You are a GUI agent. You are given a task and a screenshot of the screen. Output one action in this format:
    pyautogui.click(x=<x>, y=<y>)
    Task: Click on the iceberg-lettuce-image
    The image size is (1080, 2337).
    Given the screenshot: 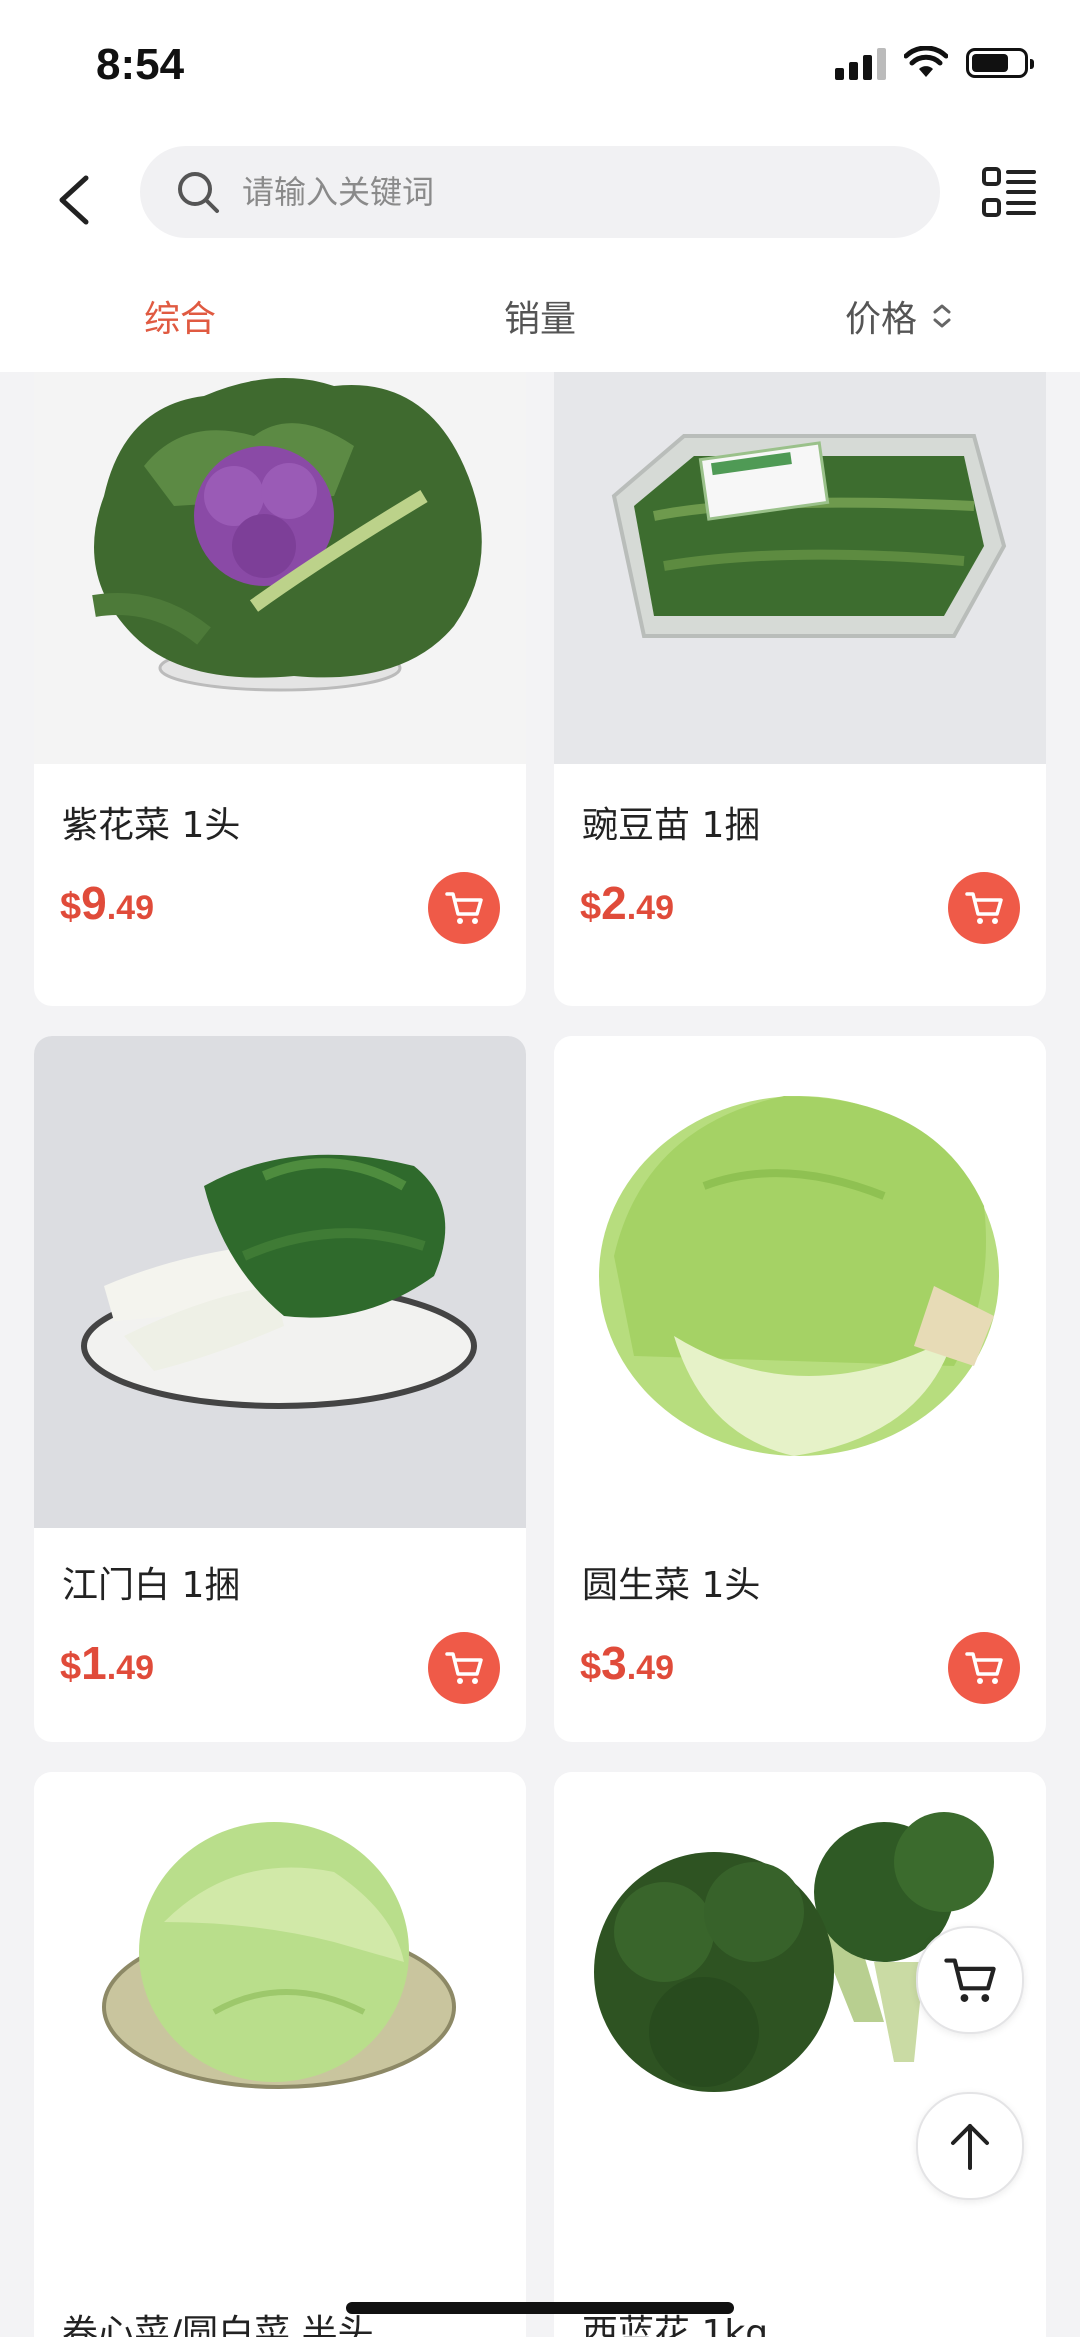 What is the action you would take?
    pyautogui.click(x=800, y=1282)
    